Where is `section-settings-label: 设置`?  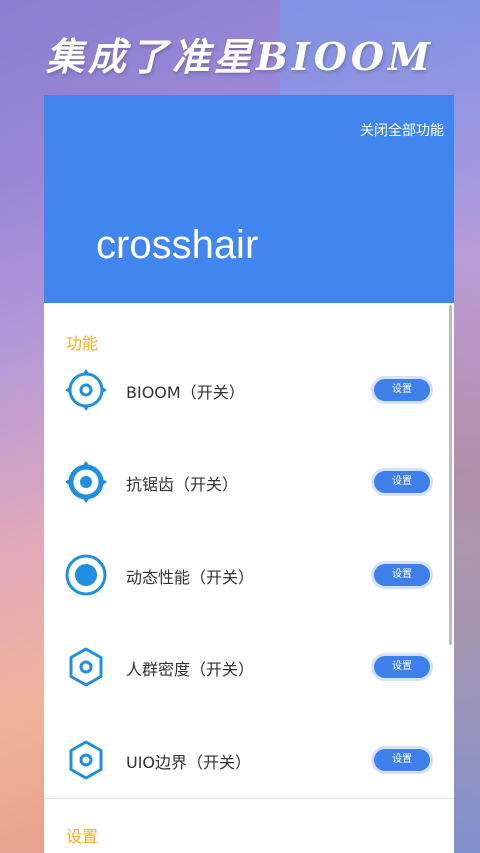
section-settings-label: 设置 is located at coordinates (82, 836).